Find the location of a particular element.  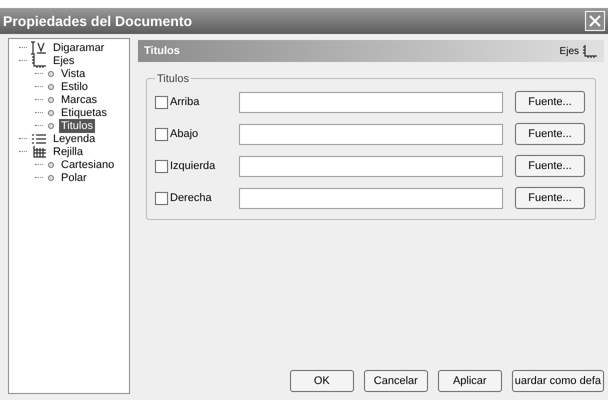

checkbox-label: Abajo is located at coordinates (184, 134).